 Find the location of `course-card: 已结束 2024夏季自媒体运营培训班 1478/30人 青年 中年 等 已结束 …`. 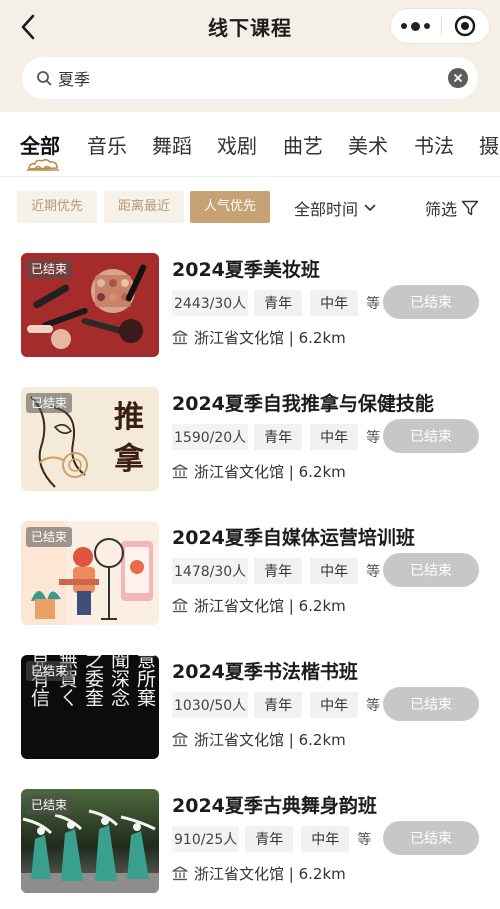

course-card: 已结束 2024夏季自媒体运营培训班 1478/30人 青年 中年 等 已结束 … is located at coordinates (250, 577).